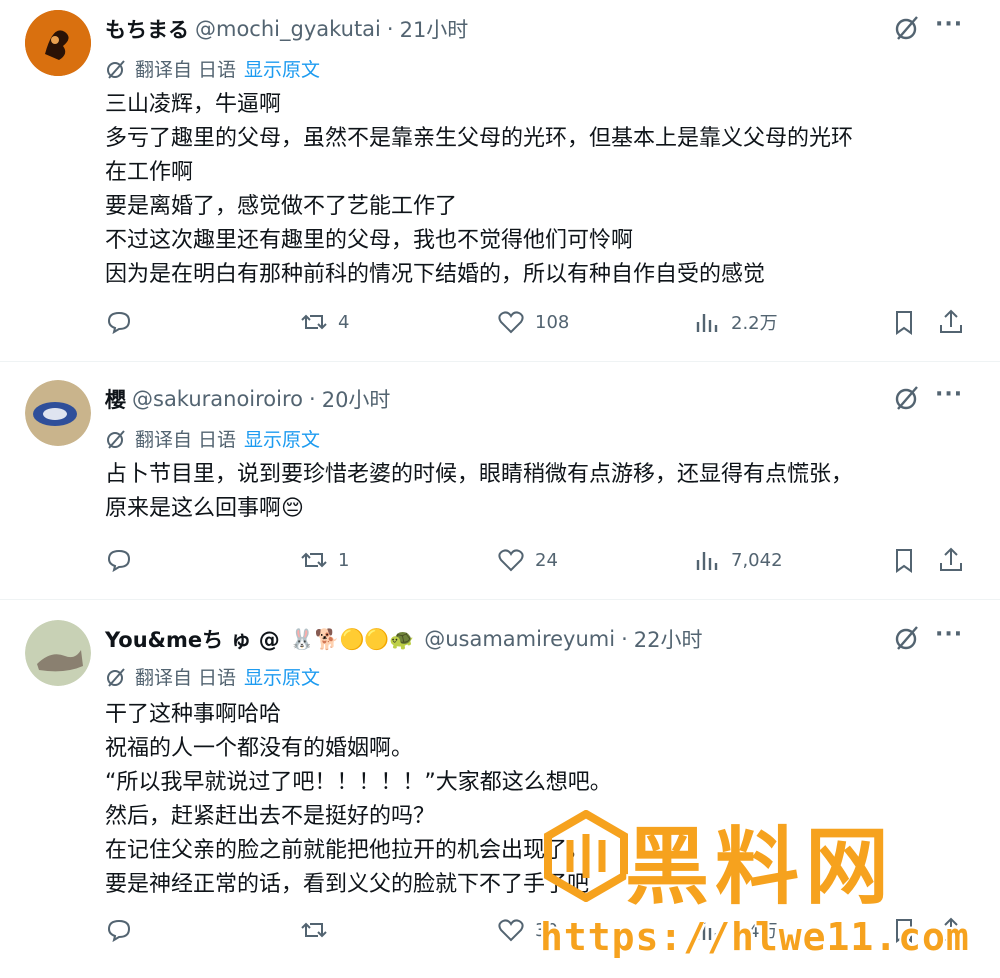  What do you see at coordinates (369, 240) in the screenshot?
I see `post-line: 不过这次趣里还有趣里的父母，我也不觉得他们可怜啊` at bounding box center [369, 240].